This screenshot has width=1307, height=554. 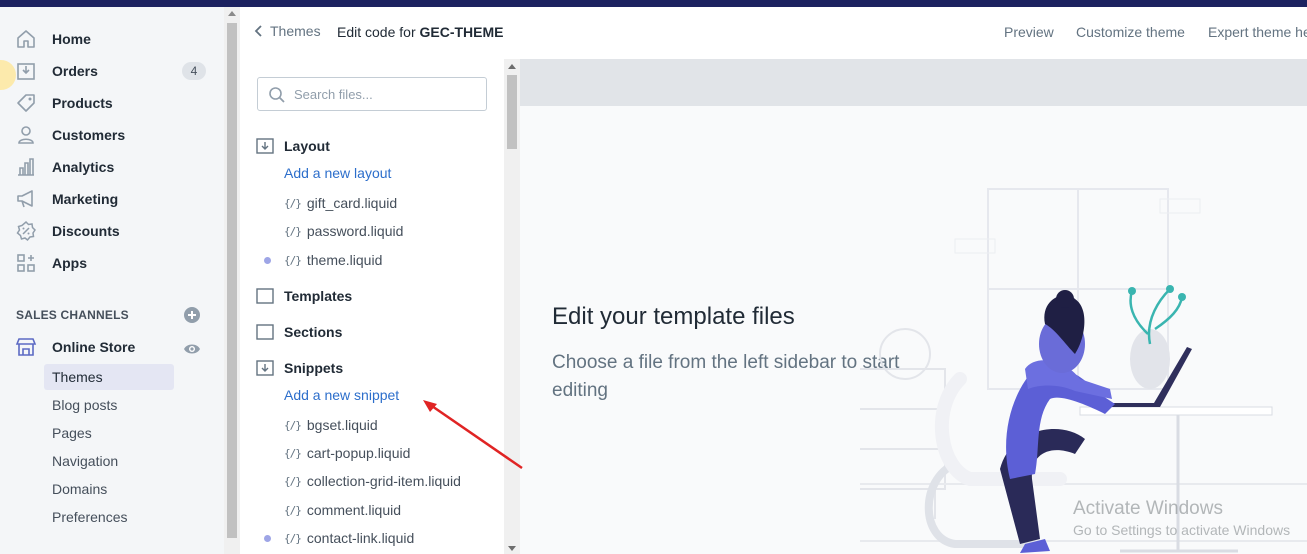 What do you see at coordinates (109, 461) in the screenshot?
I see `sub-item-navigation: Navigation` at bounding box center [109, 461].